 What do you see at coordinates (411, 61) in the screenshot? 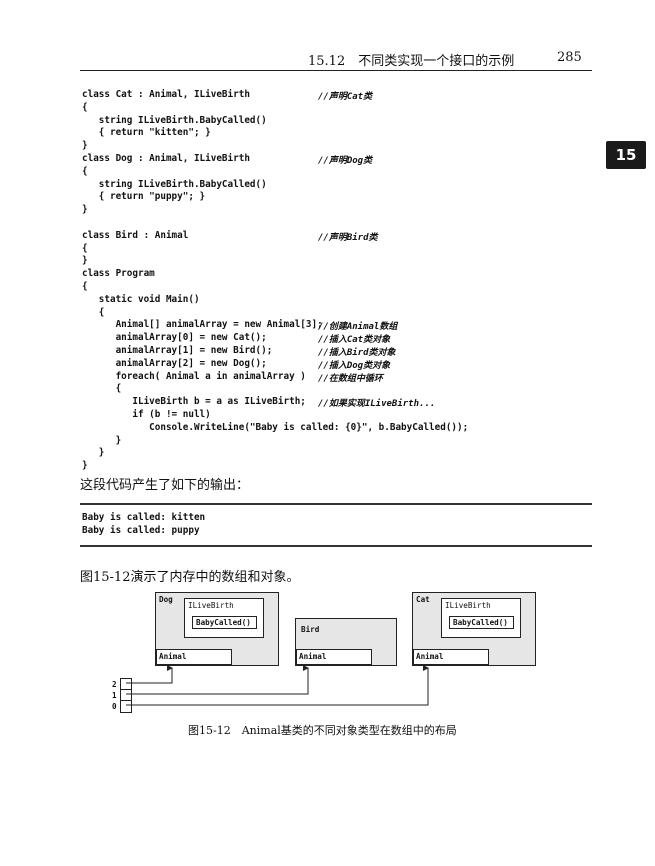
I see `running-header-title: 15.12 不同类实现一个接口的示例` at bounding box center [411, 61].